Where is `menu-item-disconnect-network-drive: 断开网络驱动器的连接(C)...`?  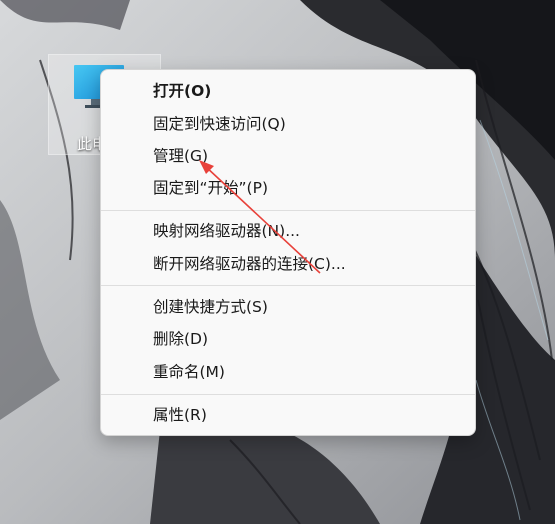 menu-item-disconnect-network-drive: 断开网络驱动器的连接(C)... is located at coordinates (249, 264).